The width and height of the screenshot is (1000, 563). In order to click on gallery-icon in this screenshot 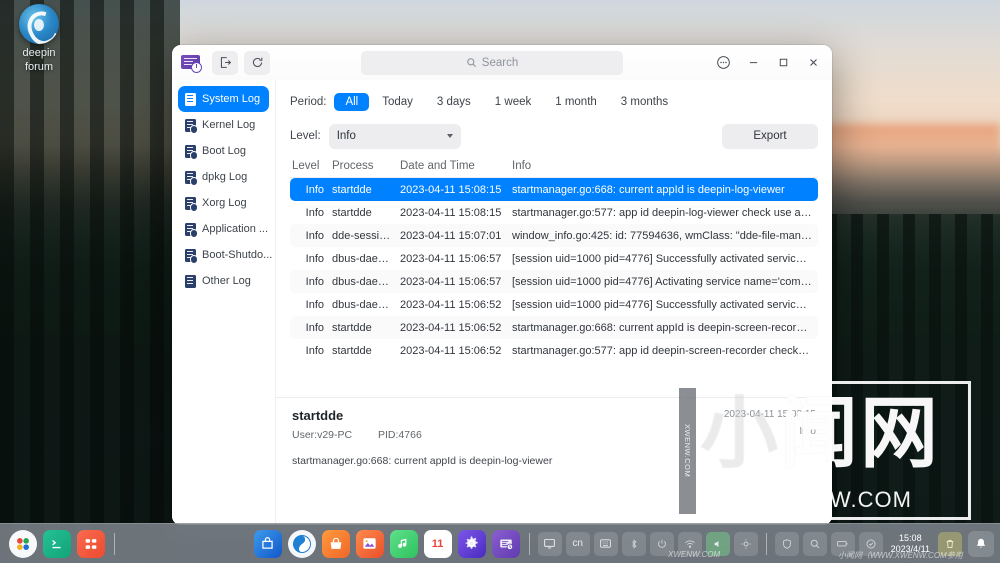, I will do `click(369, 543)`.